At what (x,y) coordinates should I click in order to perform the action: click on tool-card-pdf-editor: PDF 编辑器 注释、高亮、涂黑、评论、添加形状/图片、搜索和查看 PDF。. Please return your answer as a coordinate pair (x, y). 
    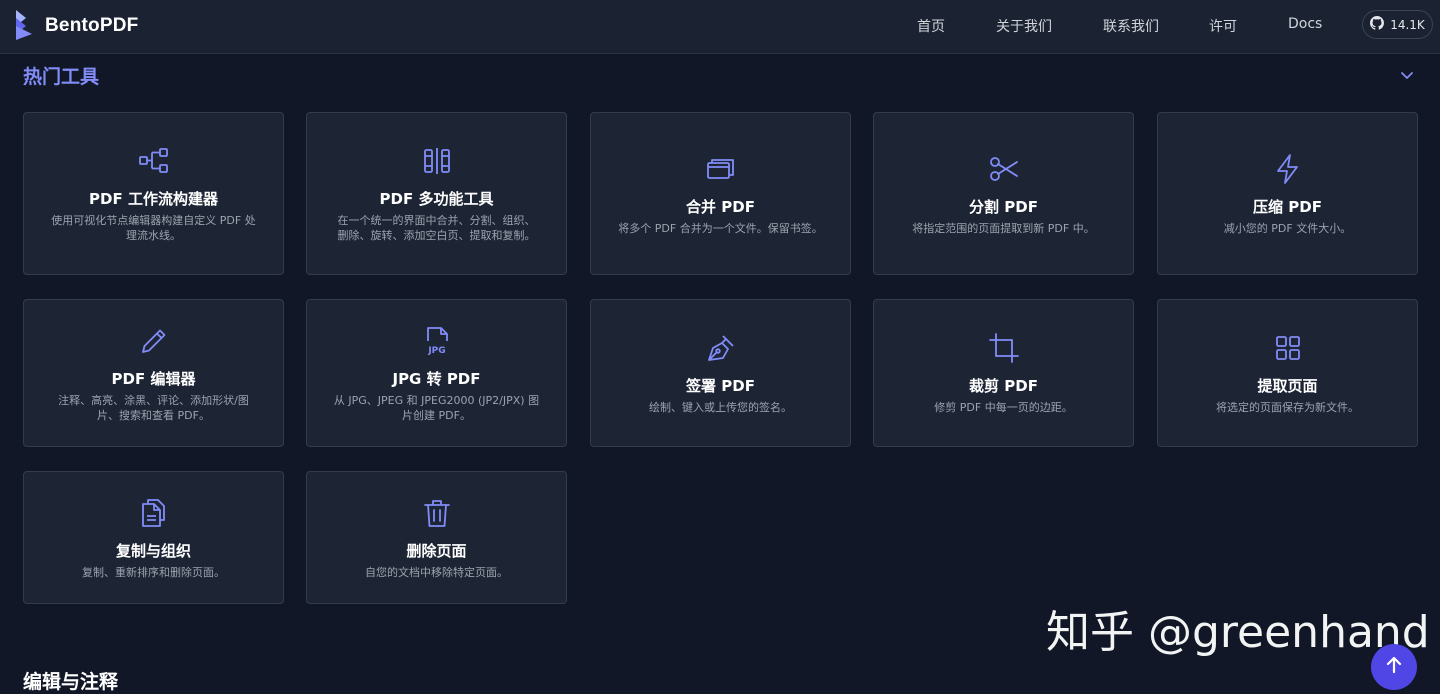
    Looking at the image, I should click on (153, 373).